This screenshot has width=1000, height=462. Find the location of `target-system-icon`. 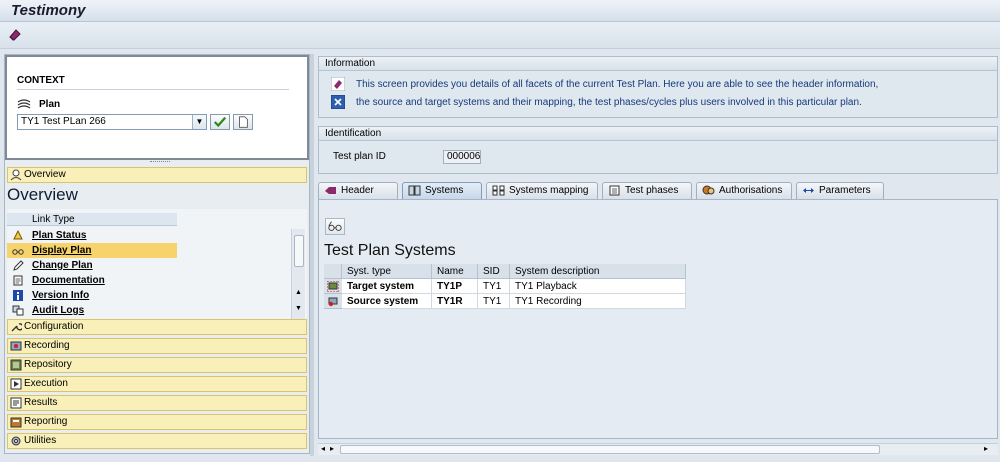

target-system-icon is located at coordinates (333, 286).